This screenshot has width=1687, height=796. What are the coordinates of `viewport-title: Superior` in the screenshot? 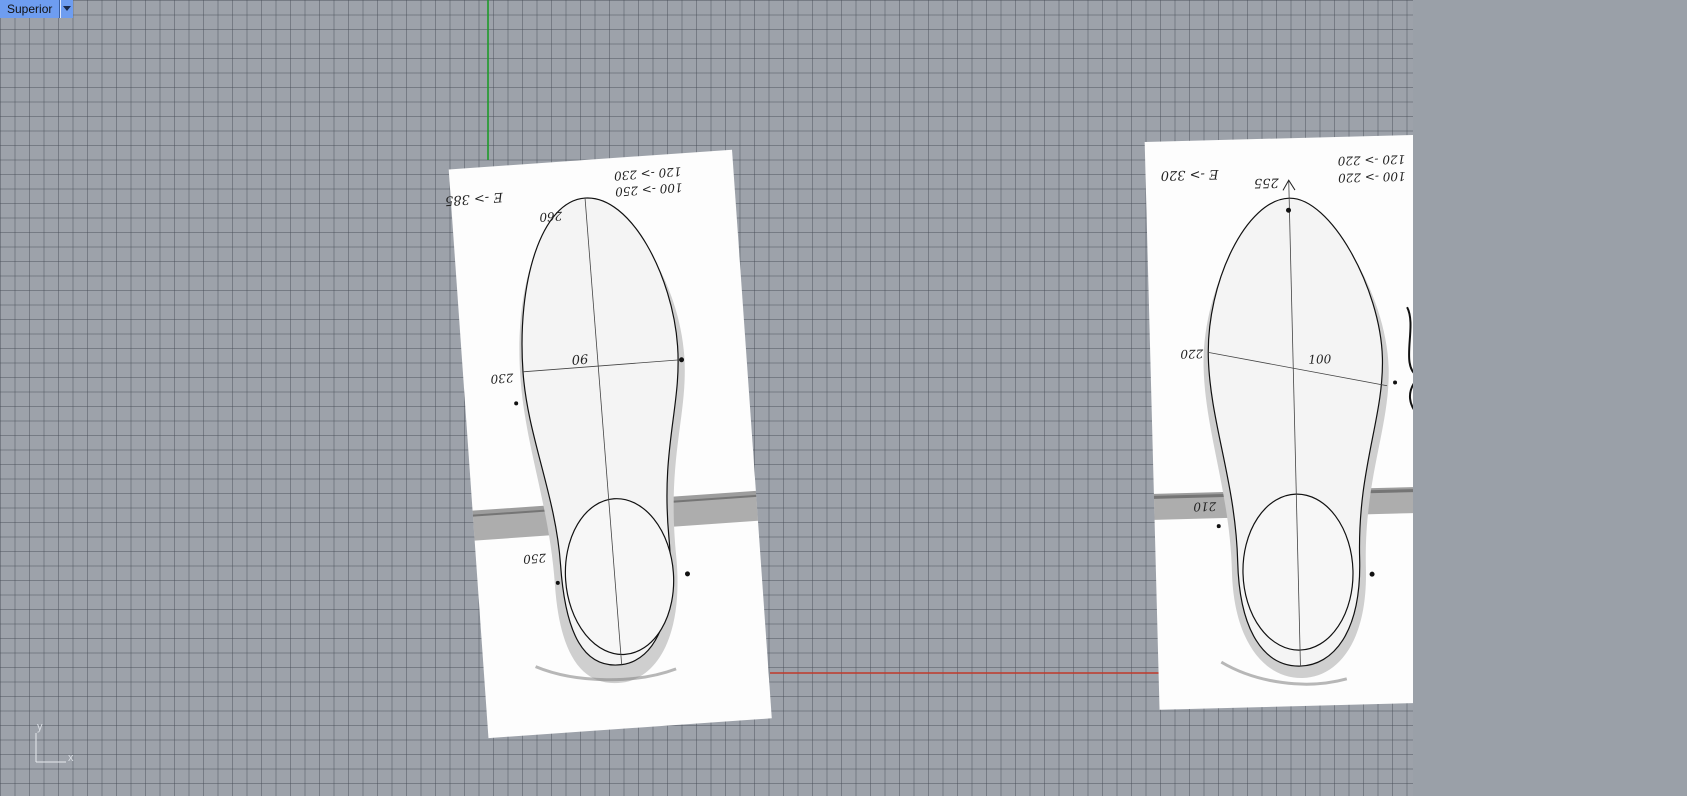 It's located at (30, 9).